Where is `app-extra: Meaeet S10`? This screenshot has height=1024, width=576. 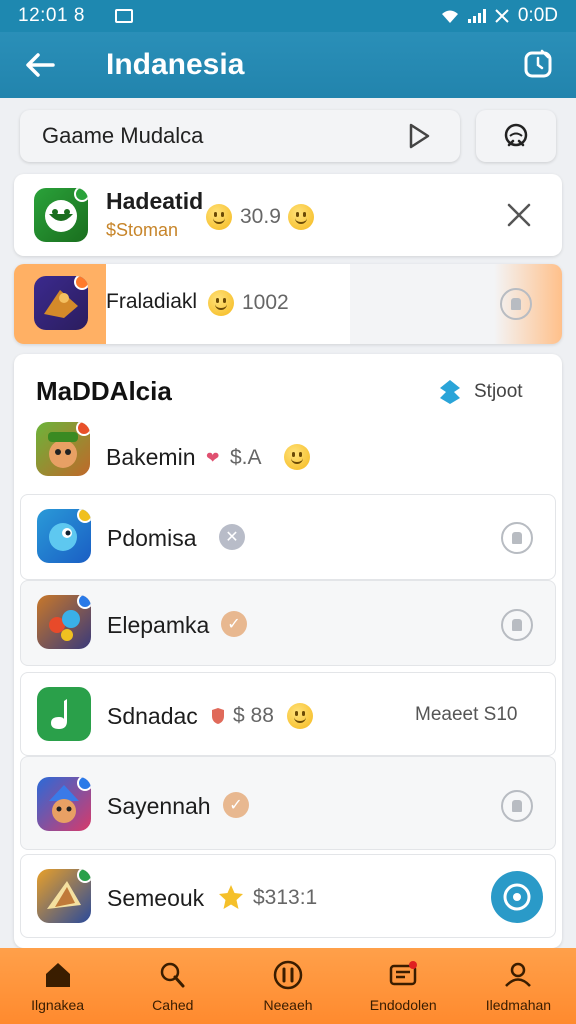
app-extra: Meaeet S10 is located at coordinates (466, 714).